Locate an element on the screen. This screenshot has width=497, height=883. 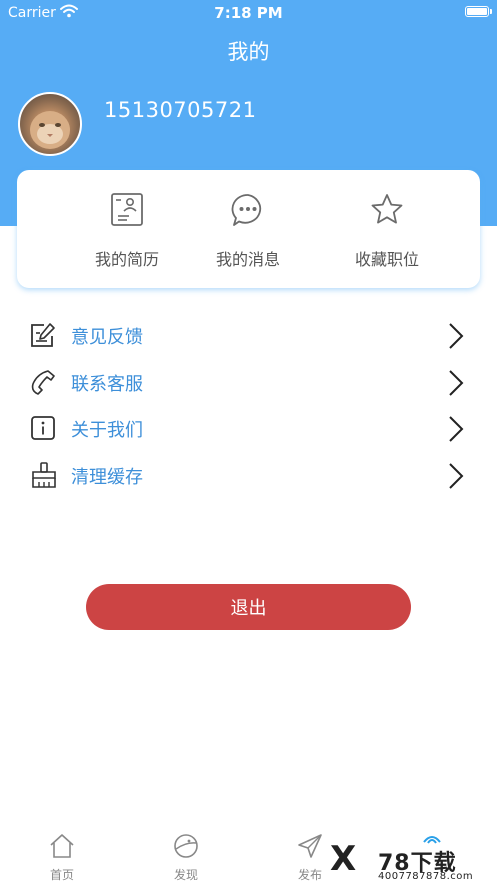
watermark-signal-icon is located at coordinates (432, 840).